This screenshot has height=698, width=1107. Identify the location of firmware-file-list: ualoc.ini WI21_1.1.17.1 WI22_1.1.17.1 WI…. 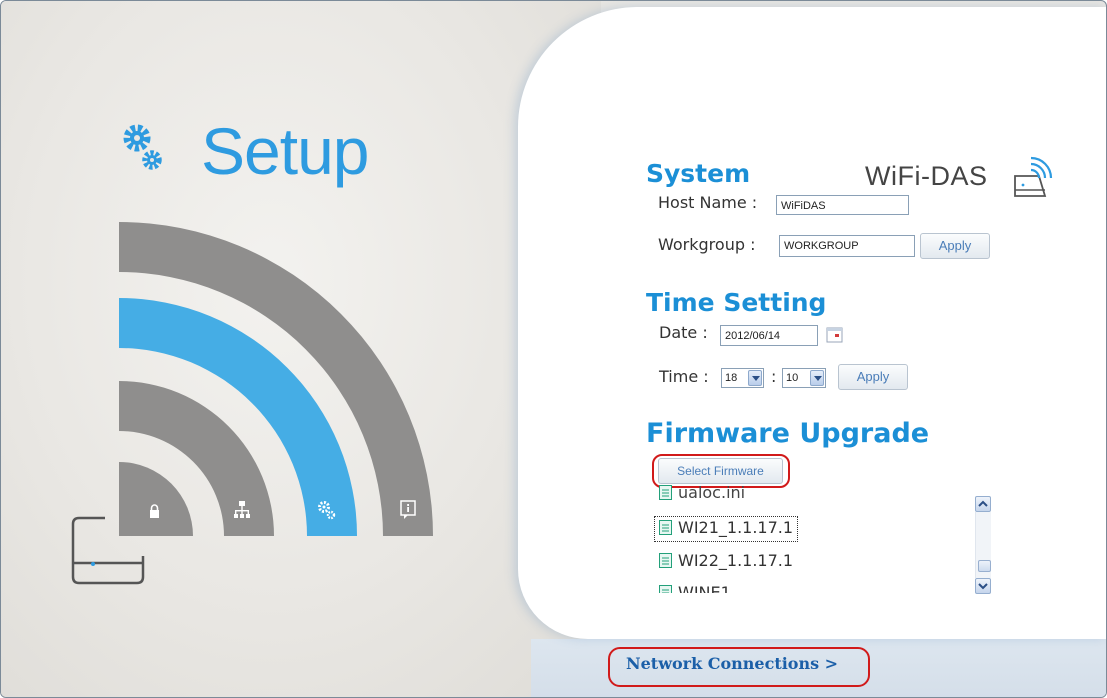
(813, 537).